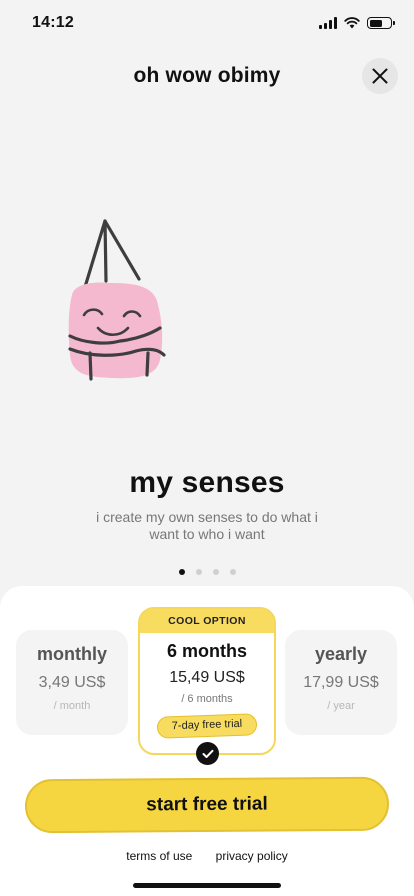 The image size is (414, 896). Describe the element at coordinates (381, 23) in the screenshot. I see `battery-icon` at that location.